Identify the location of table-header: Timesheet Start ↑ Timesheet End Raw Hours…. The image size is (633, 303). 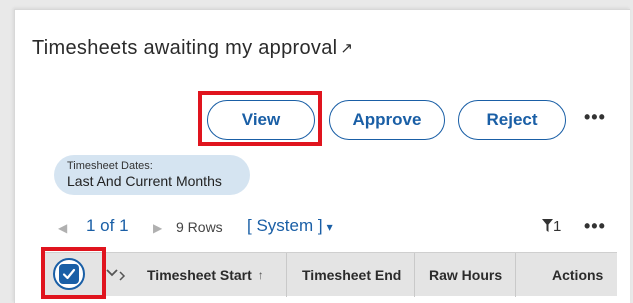
(329, 274).